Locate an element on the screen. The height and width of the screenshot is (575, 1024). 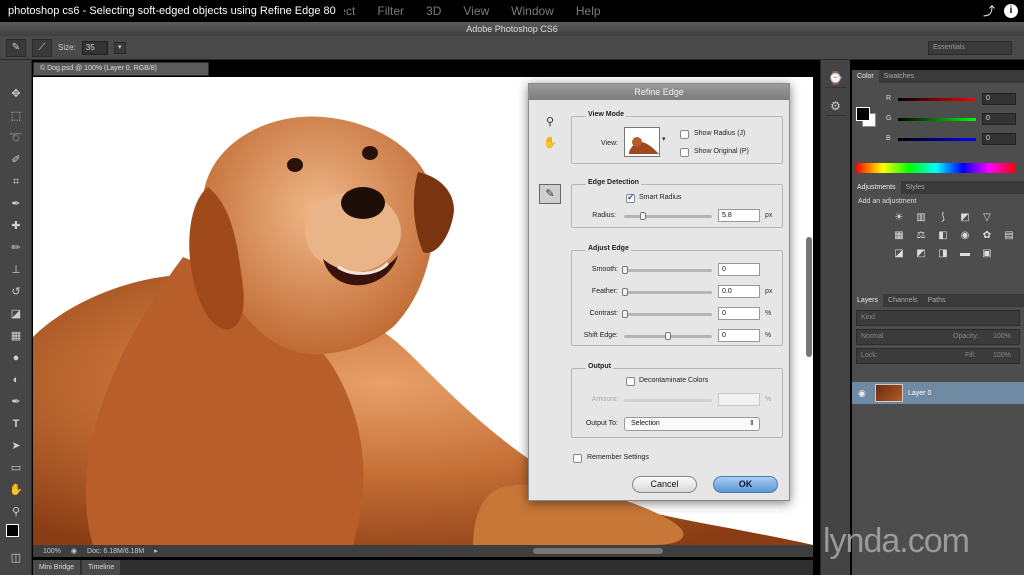
fill-input: 100% is located at coordinates (1002, 356).